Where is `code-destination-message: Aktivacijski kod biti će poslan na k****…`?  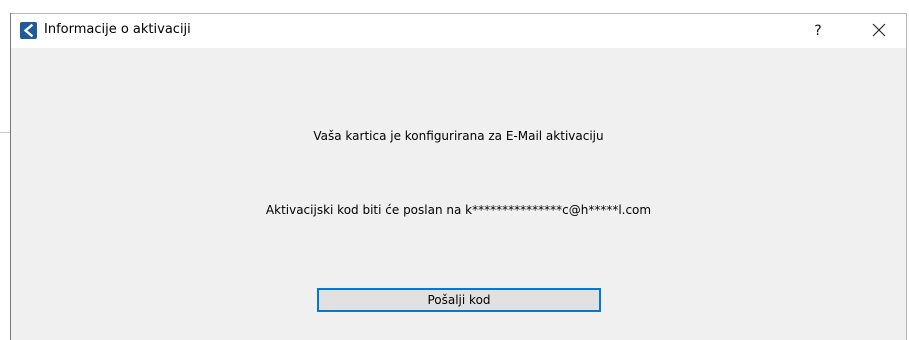
code-destination-message: Aktivacijski kod biti će poslan na k****… is located at coordinates (458, 210).